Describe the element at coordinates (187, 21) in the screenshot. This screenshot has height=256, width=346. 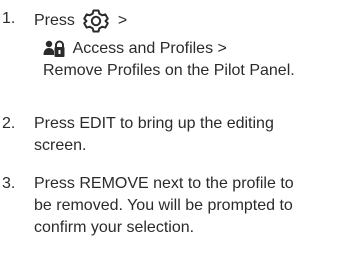
I see `step-line: Press >` at that location.